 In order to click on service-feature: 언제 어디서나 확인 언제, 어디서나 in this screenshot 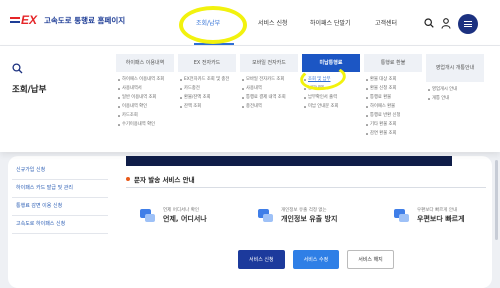, I will do `click(193, 215)`.